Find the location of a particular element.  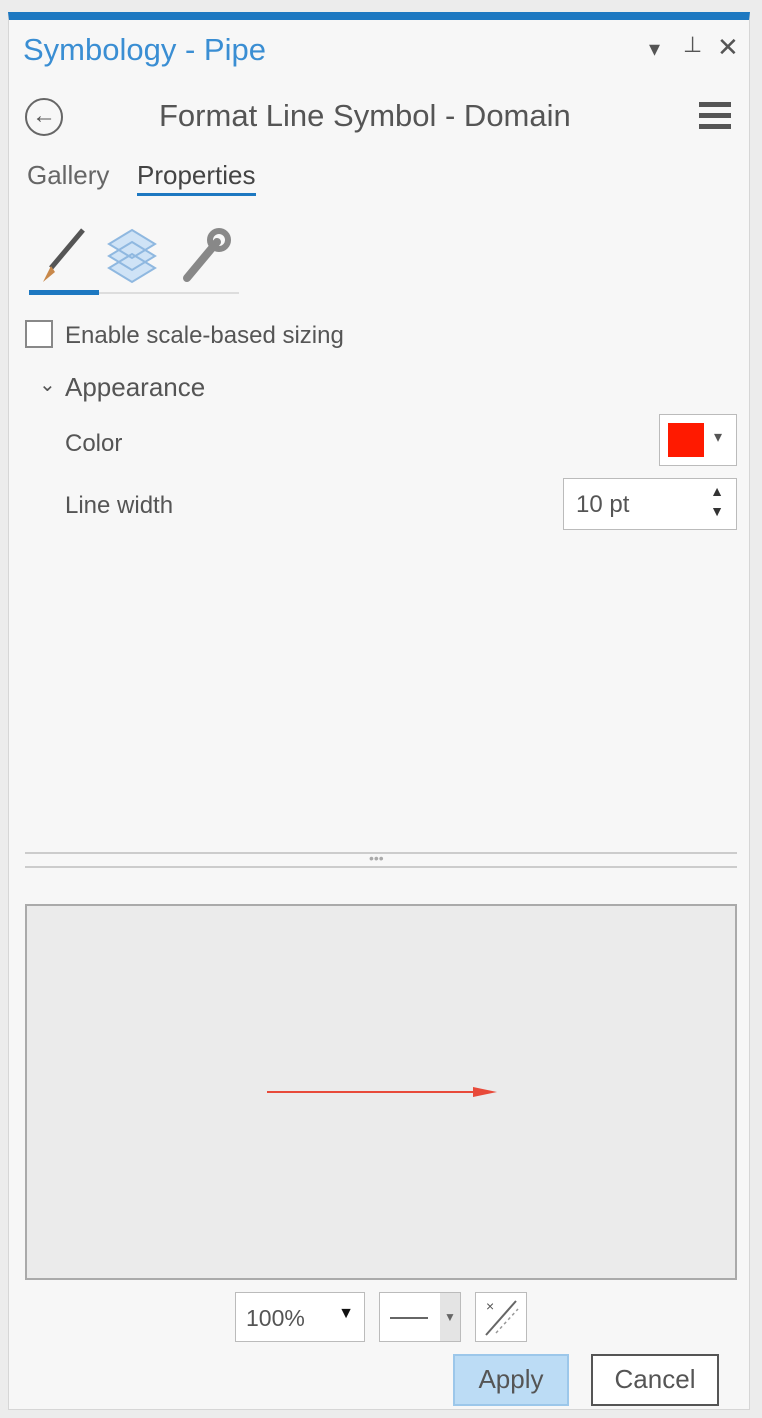

color-label: Color is located at coordinates (94, 443).